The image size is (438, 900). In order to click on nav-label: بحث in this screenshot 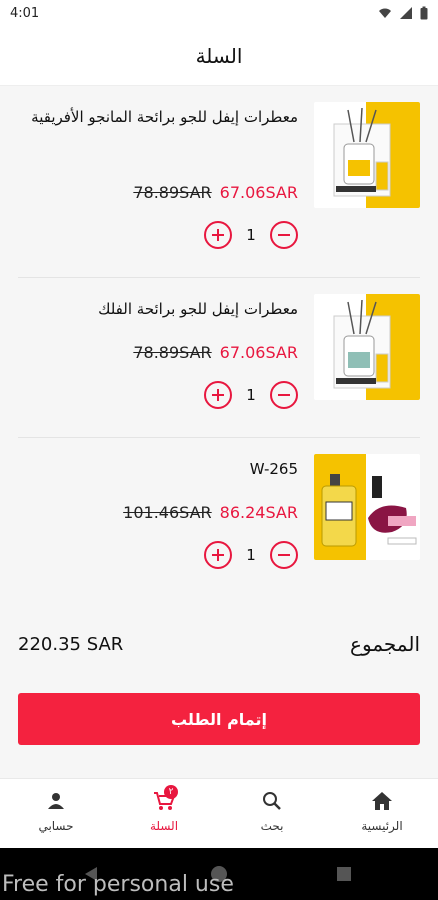, I will do `click(272, 826)`.